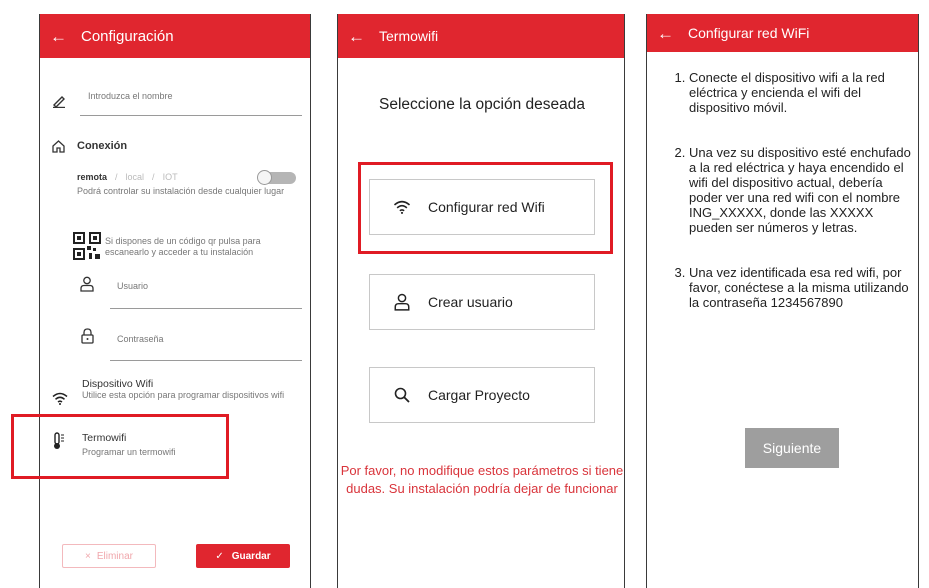  I want to click on mode-iot: IOT, so click(170, 177).